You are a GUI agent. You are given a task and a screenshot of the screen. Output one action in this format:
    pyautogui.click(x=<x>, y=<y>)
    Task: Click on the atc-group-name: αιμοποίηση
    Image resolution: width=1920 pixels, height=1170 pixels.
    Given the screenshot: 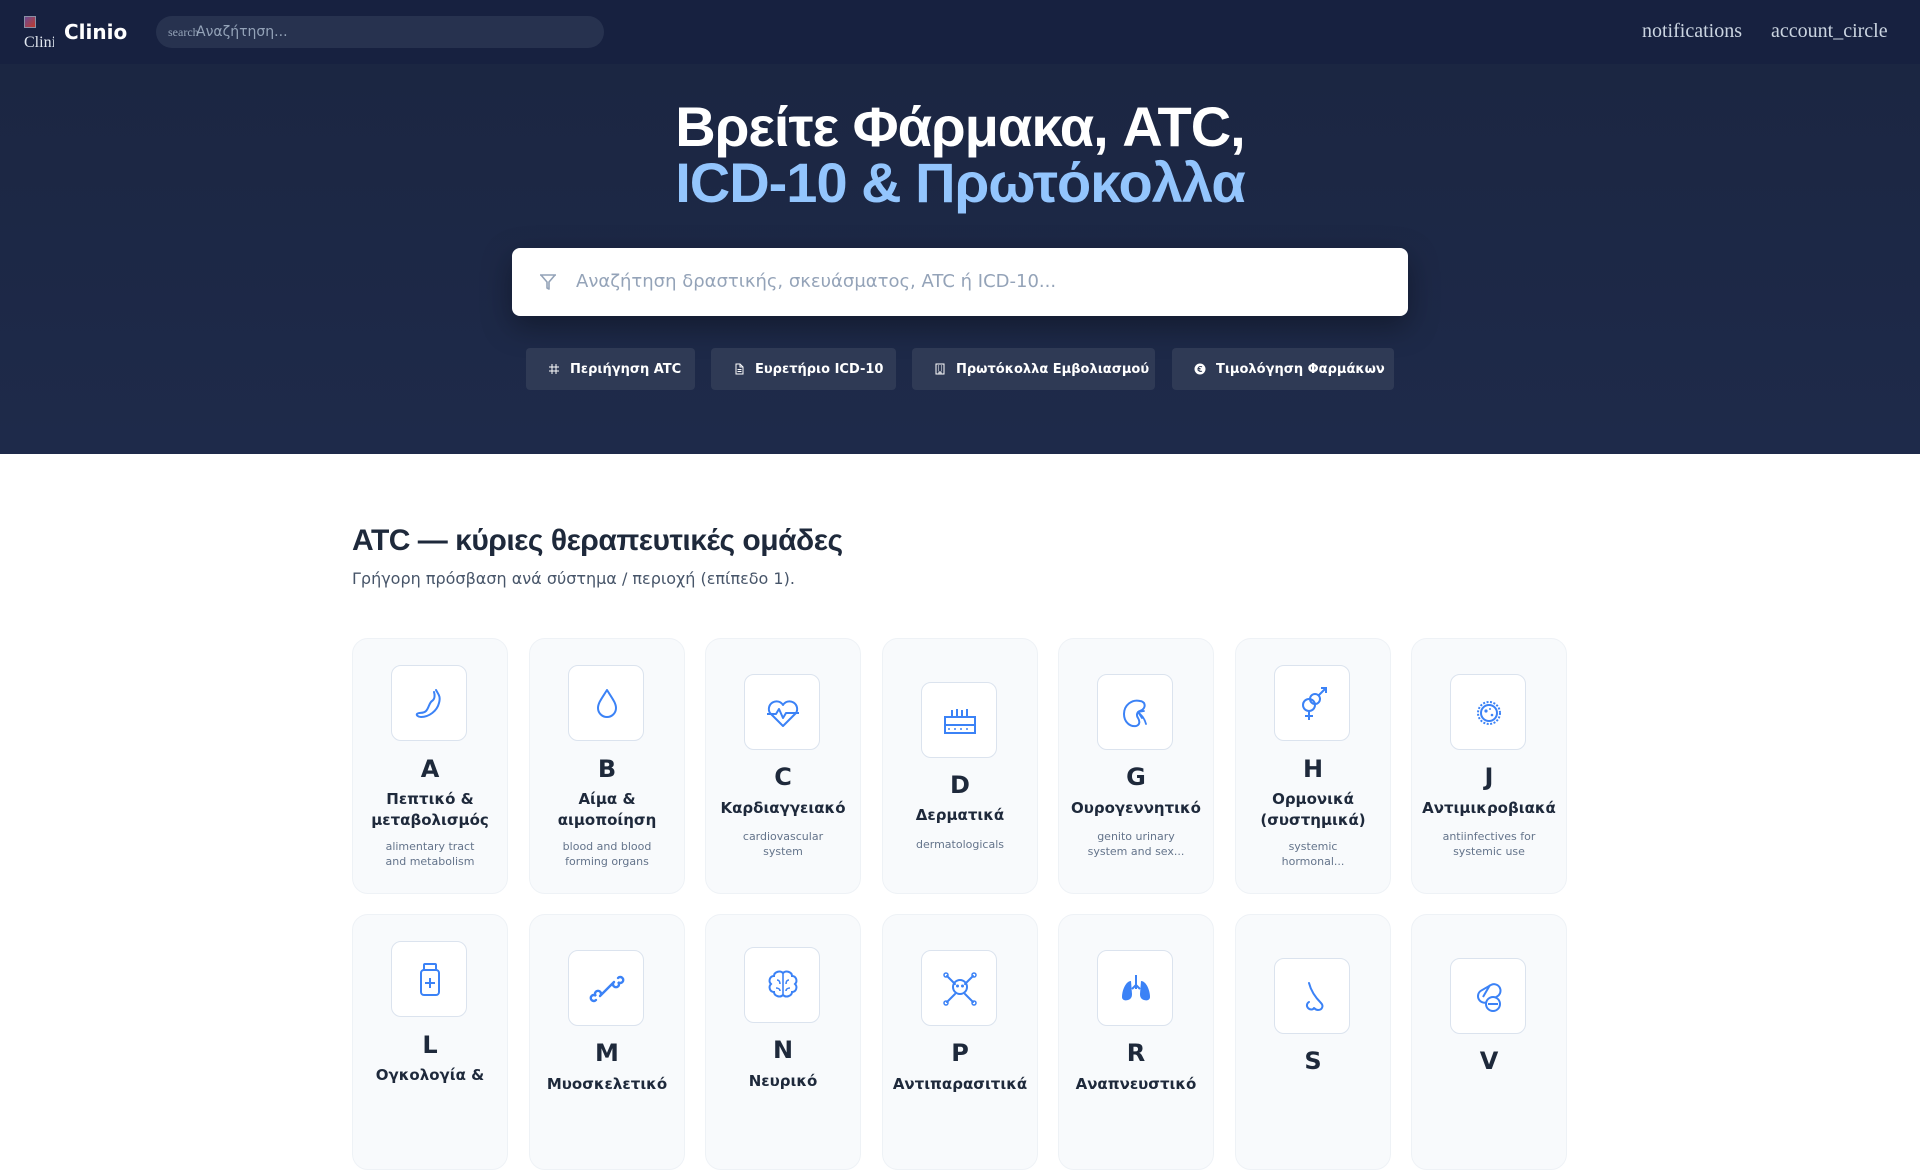 What is the action you would take?
    pyautogui.click(x=607, y=820)
    